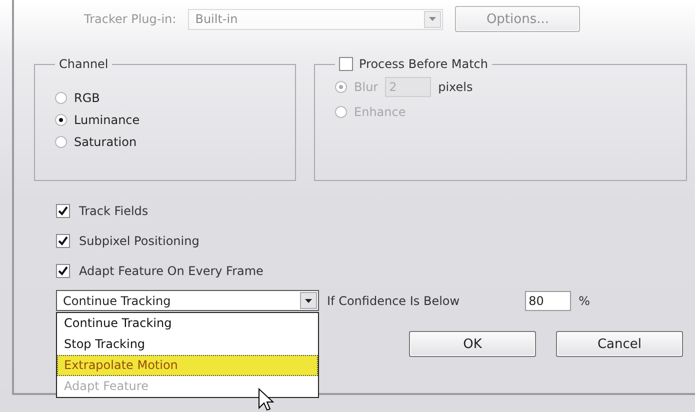 This screenshot has height=412, width=695. What do you see at coordinates (547, 300) in the screenshot?
I see `confidence-field: 80` at bounding box center [547, 300].